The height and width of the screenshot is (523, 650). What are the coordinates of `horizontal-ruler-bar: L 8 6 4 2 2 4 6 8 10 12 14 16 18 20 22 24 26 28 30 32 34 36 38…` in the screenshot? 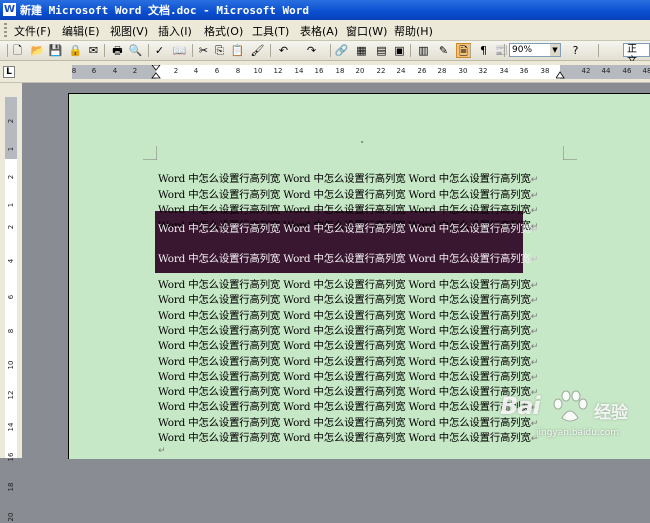 It's located at (325, 72).